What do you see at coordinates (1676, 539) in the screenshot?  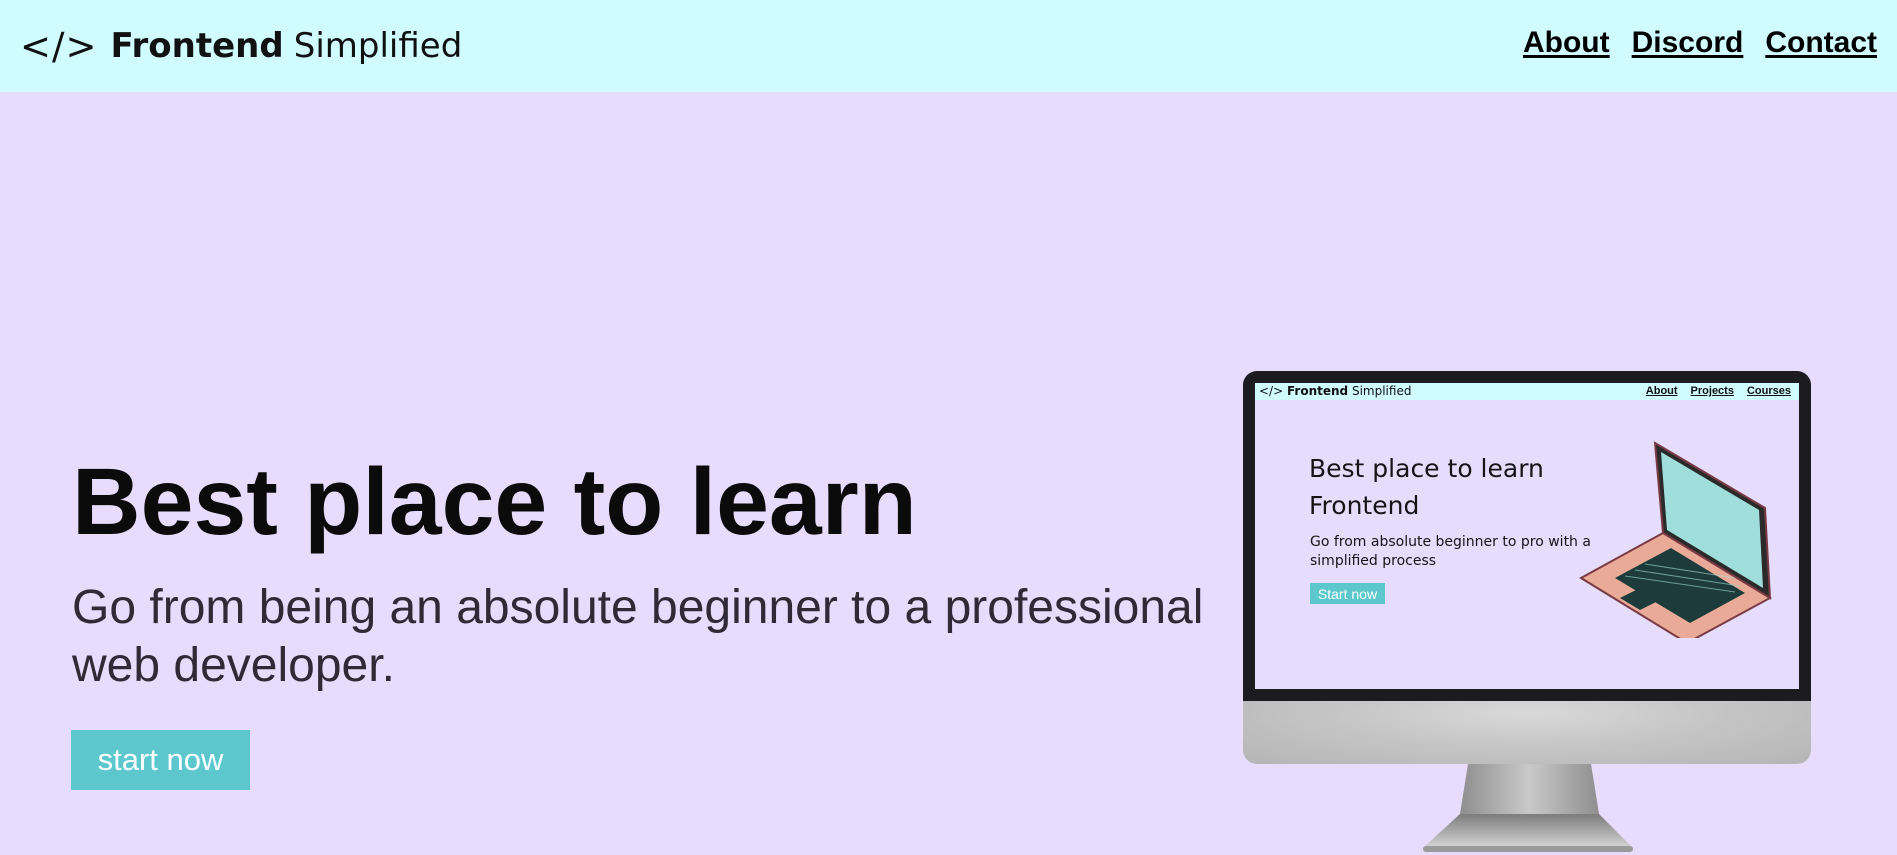 I see `laptop-icon` at bounding box center [1676, 539].